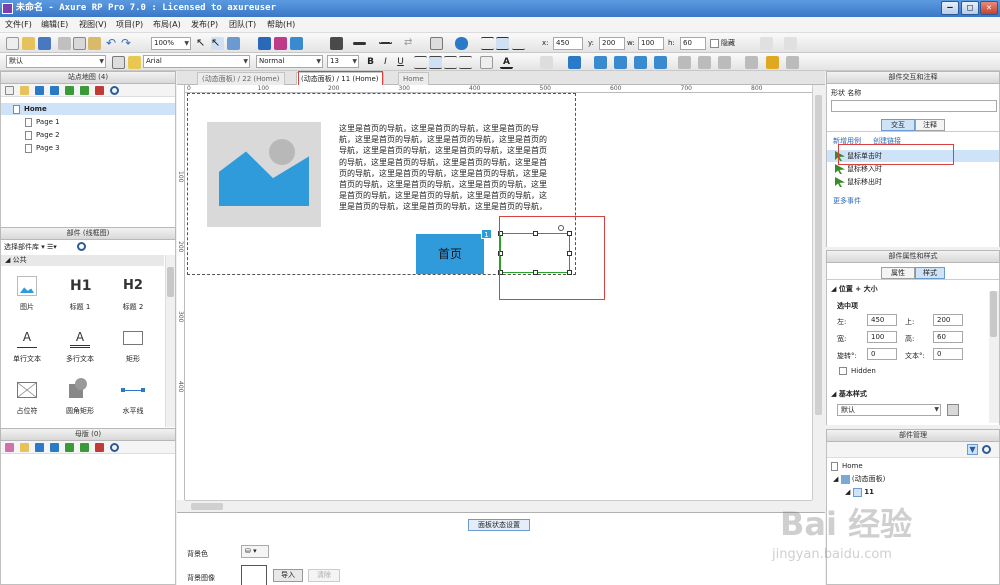 This screenshot has height=585, width=1000. I want to click on delete-page-icon, so click(99, 90).